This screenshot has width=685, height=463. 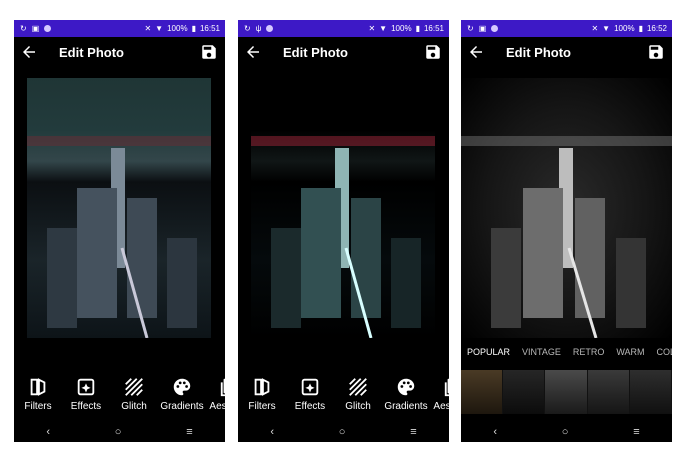 I want to click on usb-icon: ψ, so click(x=258, y=28).